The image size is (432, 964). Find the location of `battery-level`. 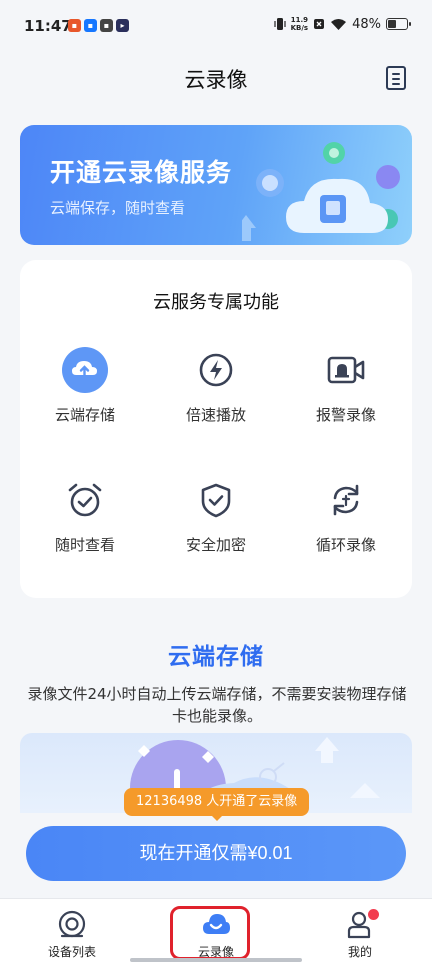

battery-level is located at coordinates (392, 24).